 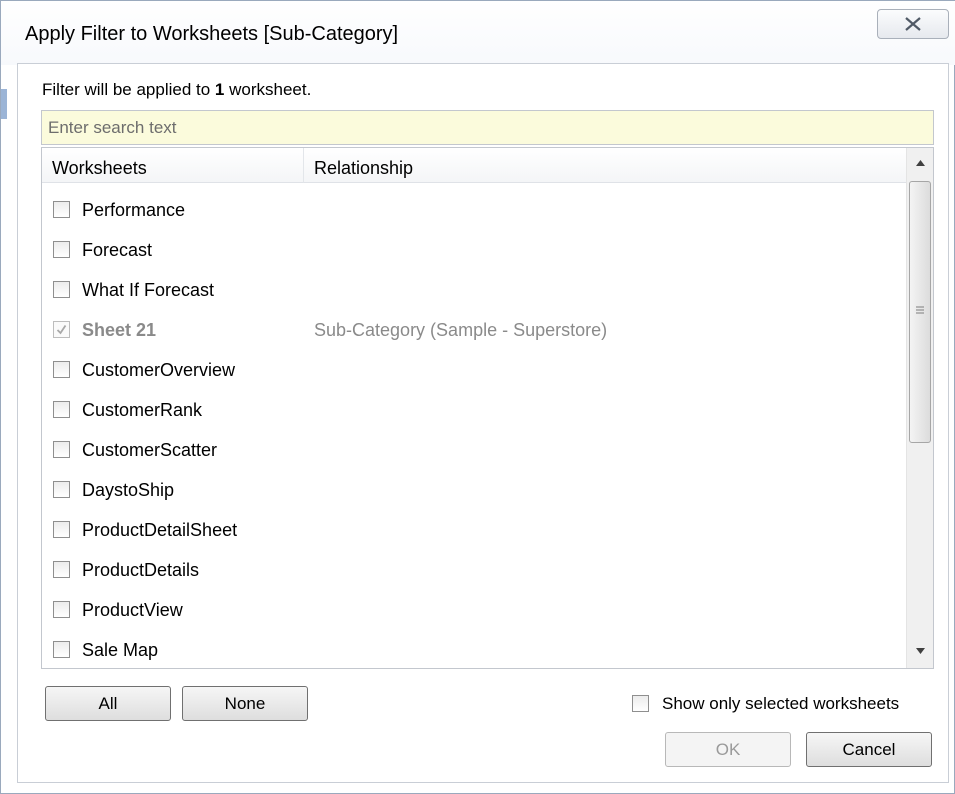 I want to click on background-window-edge, so click(x=4, y=104).